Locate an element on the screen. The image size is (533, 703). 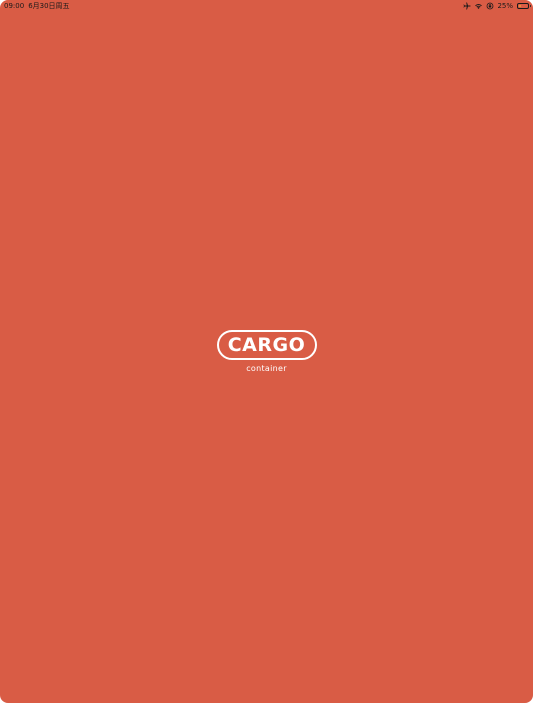
cargo-logo: CARGO is located at coordinates (266, 345).